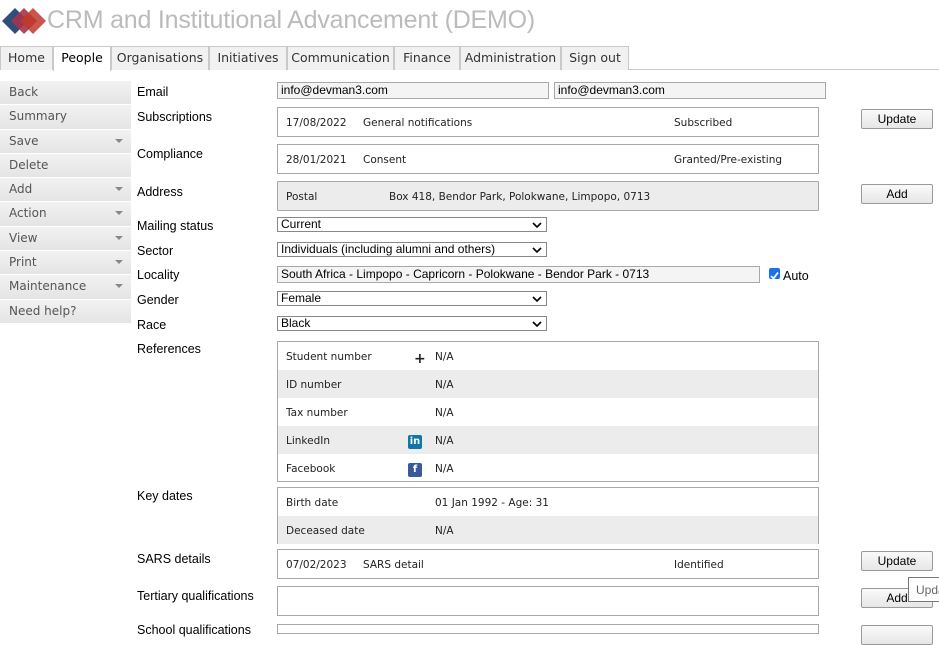 The height and width of the screenshot is (645, 939). I want to click on address-type: Postal, so click(302, 197).